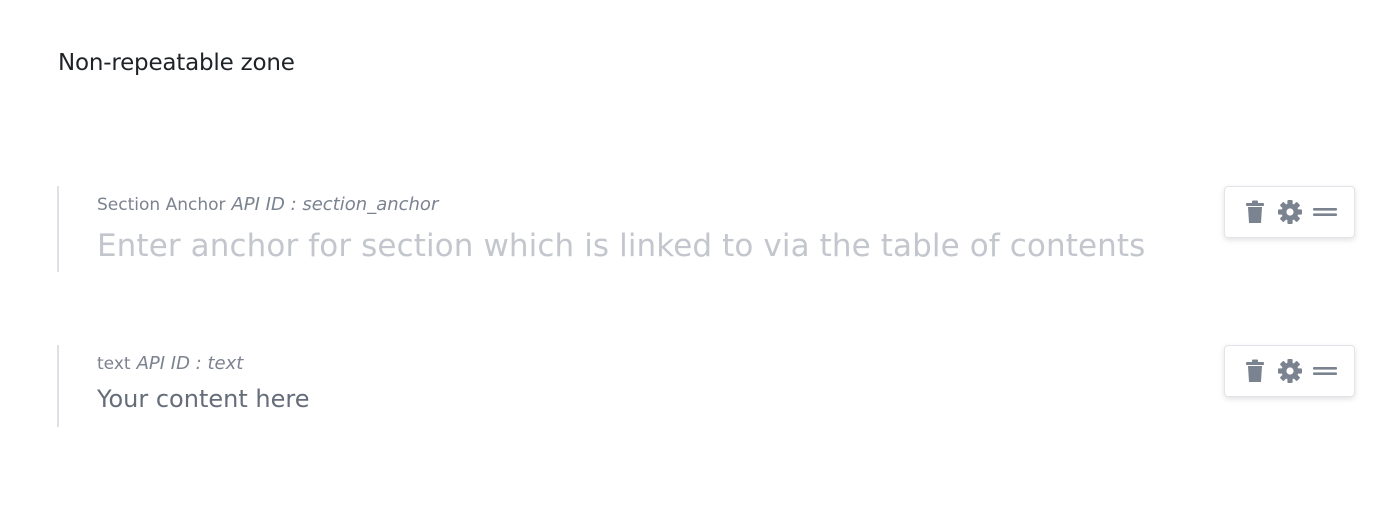 This screenshot has height=532, width=1400. What do you see at coordinates (176, 63) in the screenshot?
I see `zone-title: Non-repeatable zone` at bounding box center [176, 63].